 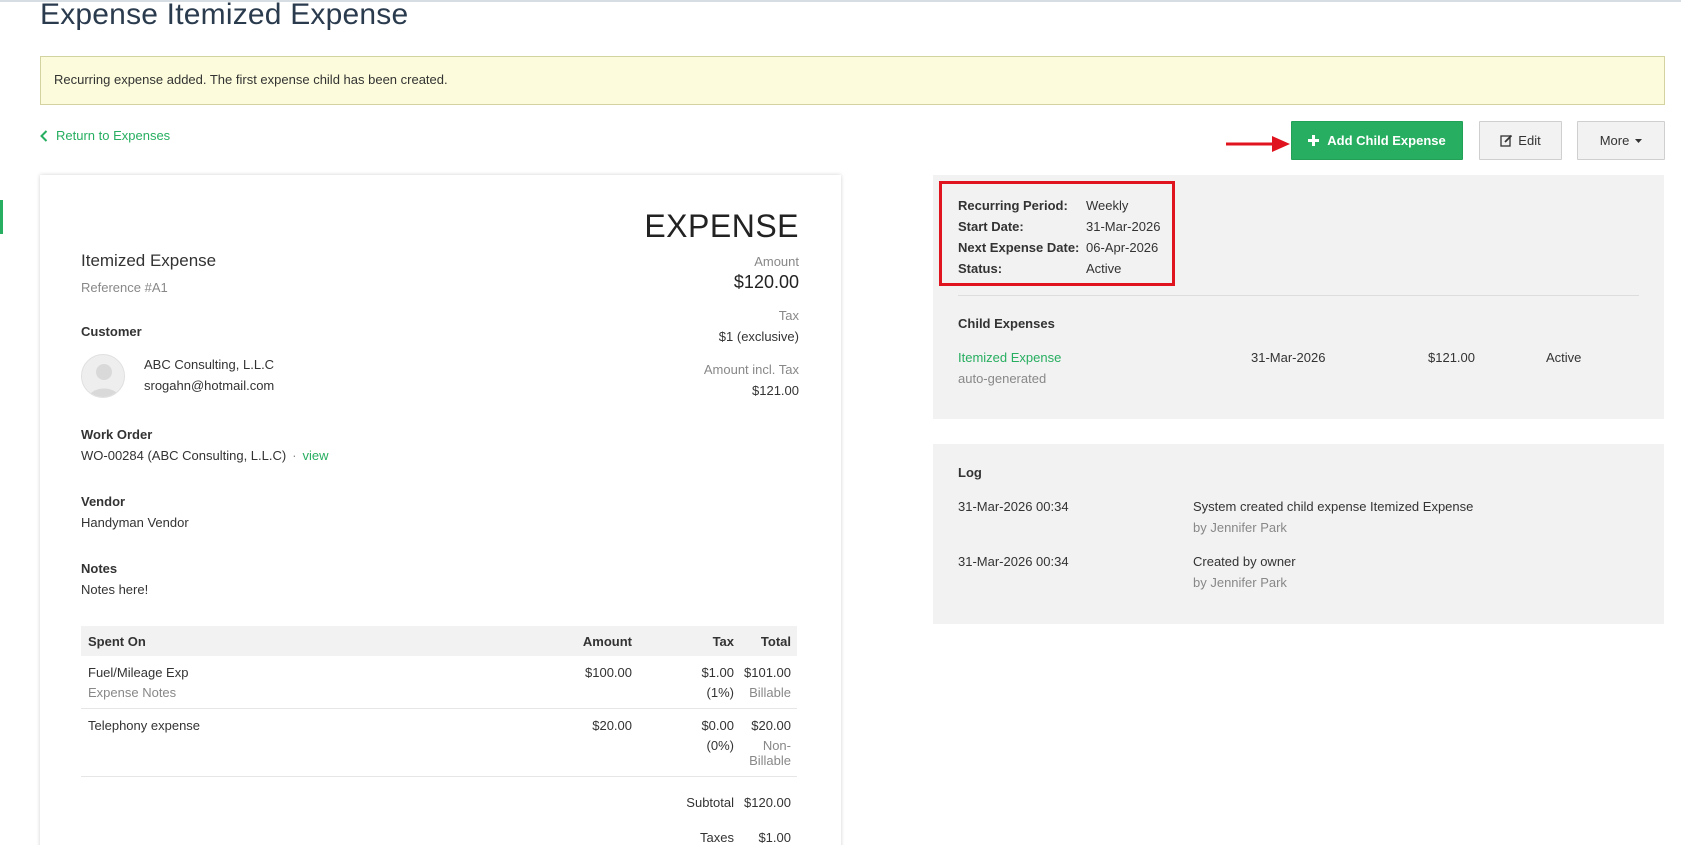 What do you see at coordinates (1386, 140) in the screenshot?
I see `add-child-expense-label: Add Child Expense` at bounding box center [1386, 140].